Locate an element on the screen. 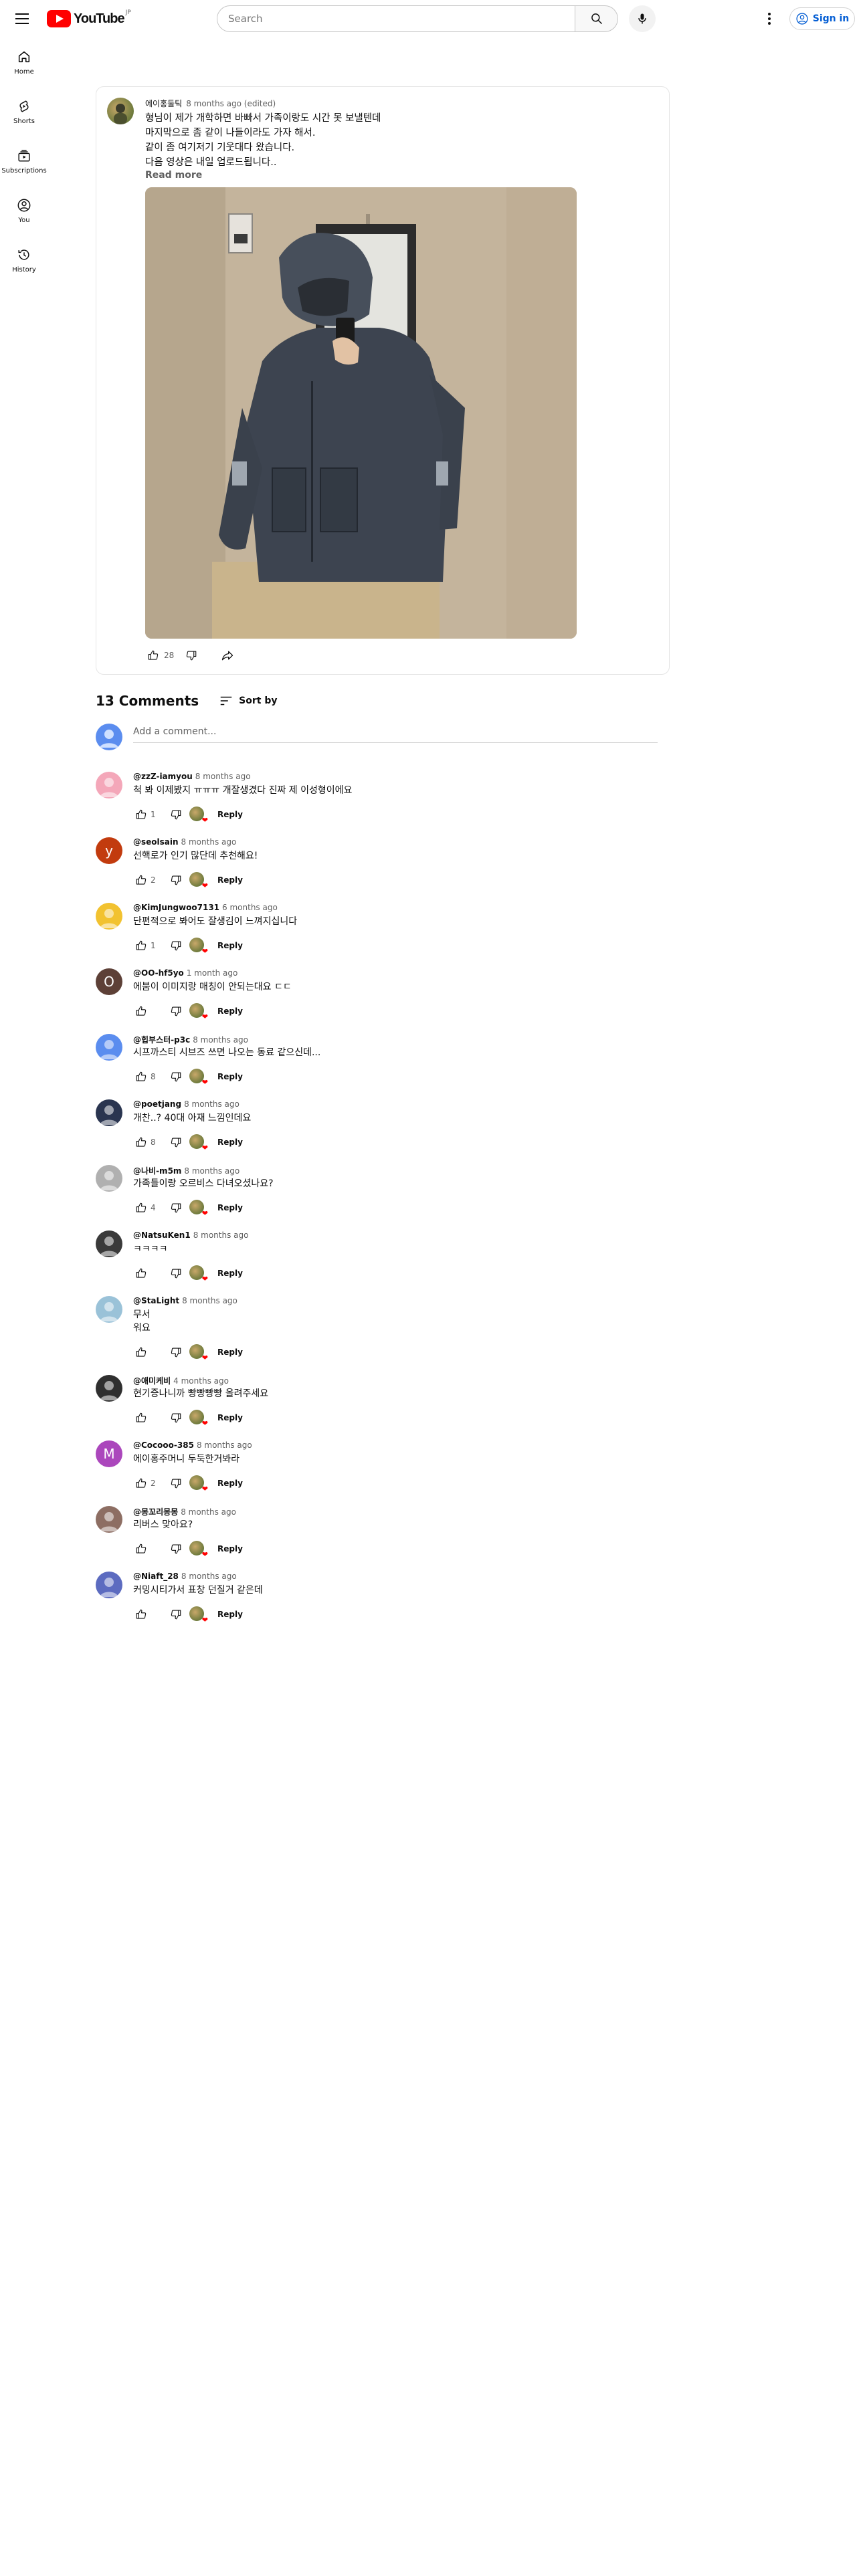 This screenshot has width=859, height=2576. like-button is located at coordinates (153, 655).